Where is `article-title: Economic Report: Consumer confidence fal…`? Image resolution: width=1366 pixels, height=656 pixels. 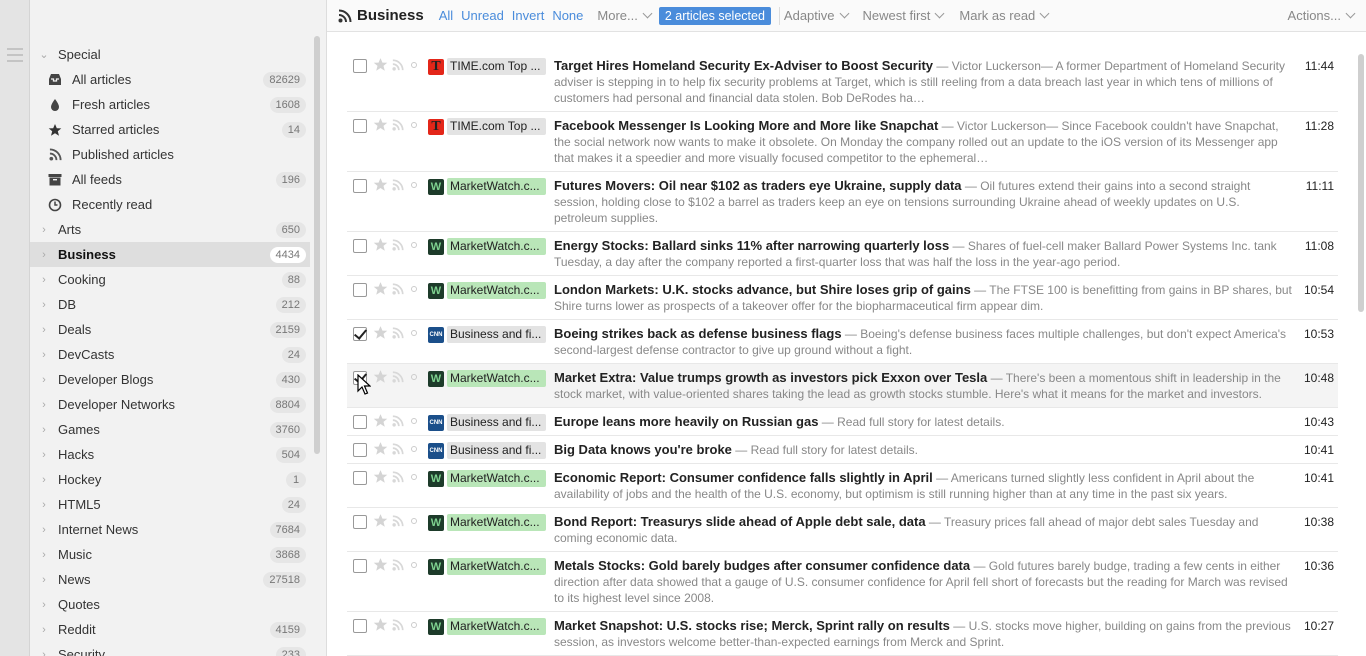
article-title: Economic Report: Consumer confidence fal… is located at coordinates (743, 477).